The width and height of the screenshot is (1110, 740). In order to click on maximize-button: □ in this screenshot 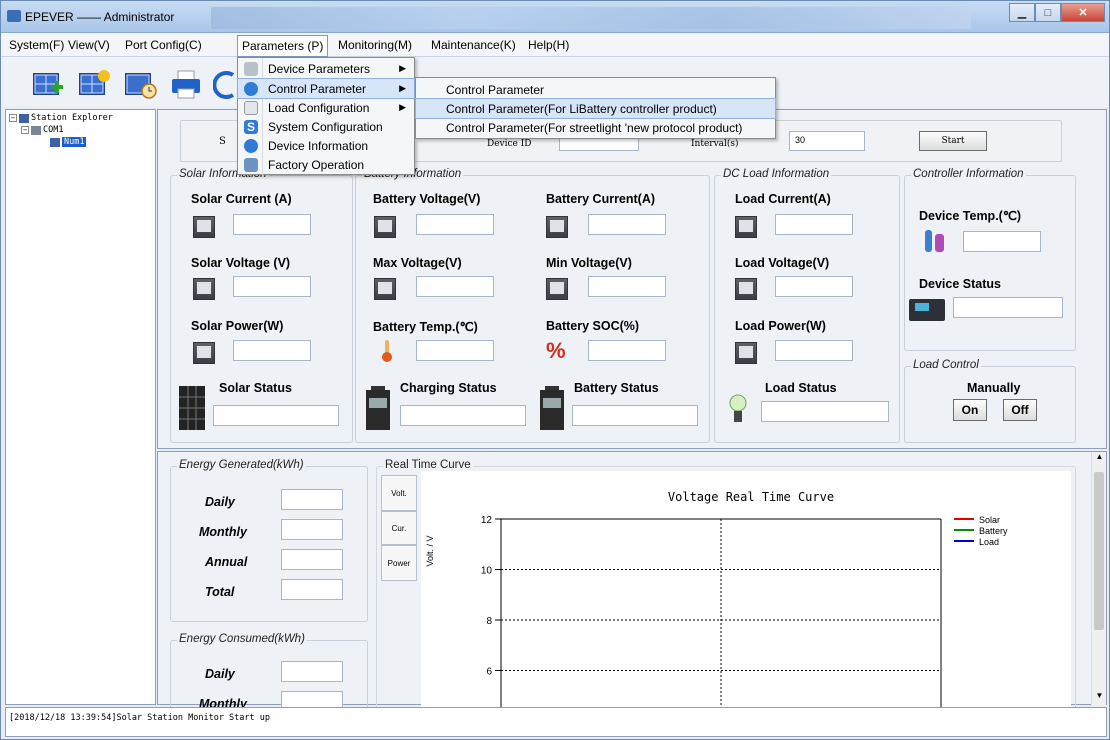, I will do `click(1048, 12)`.